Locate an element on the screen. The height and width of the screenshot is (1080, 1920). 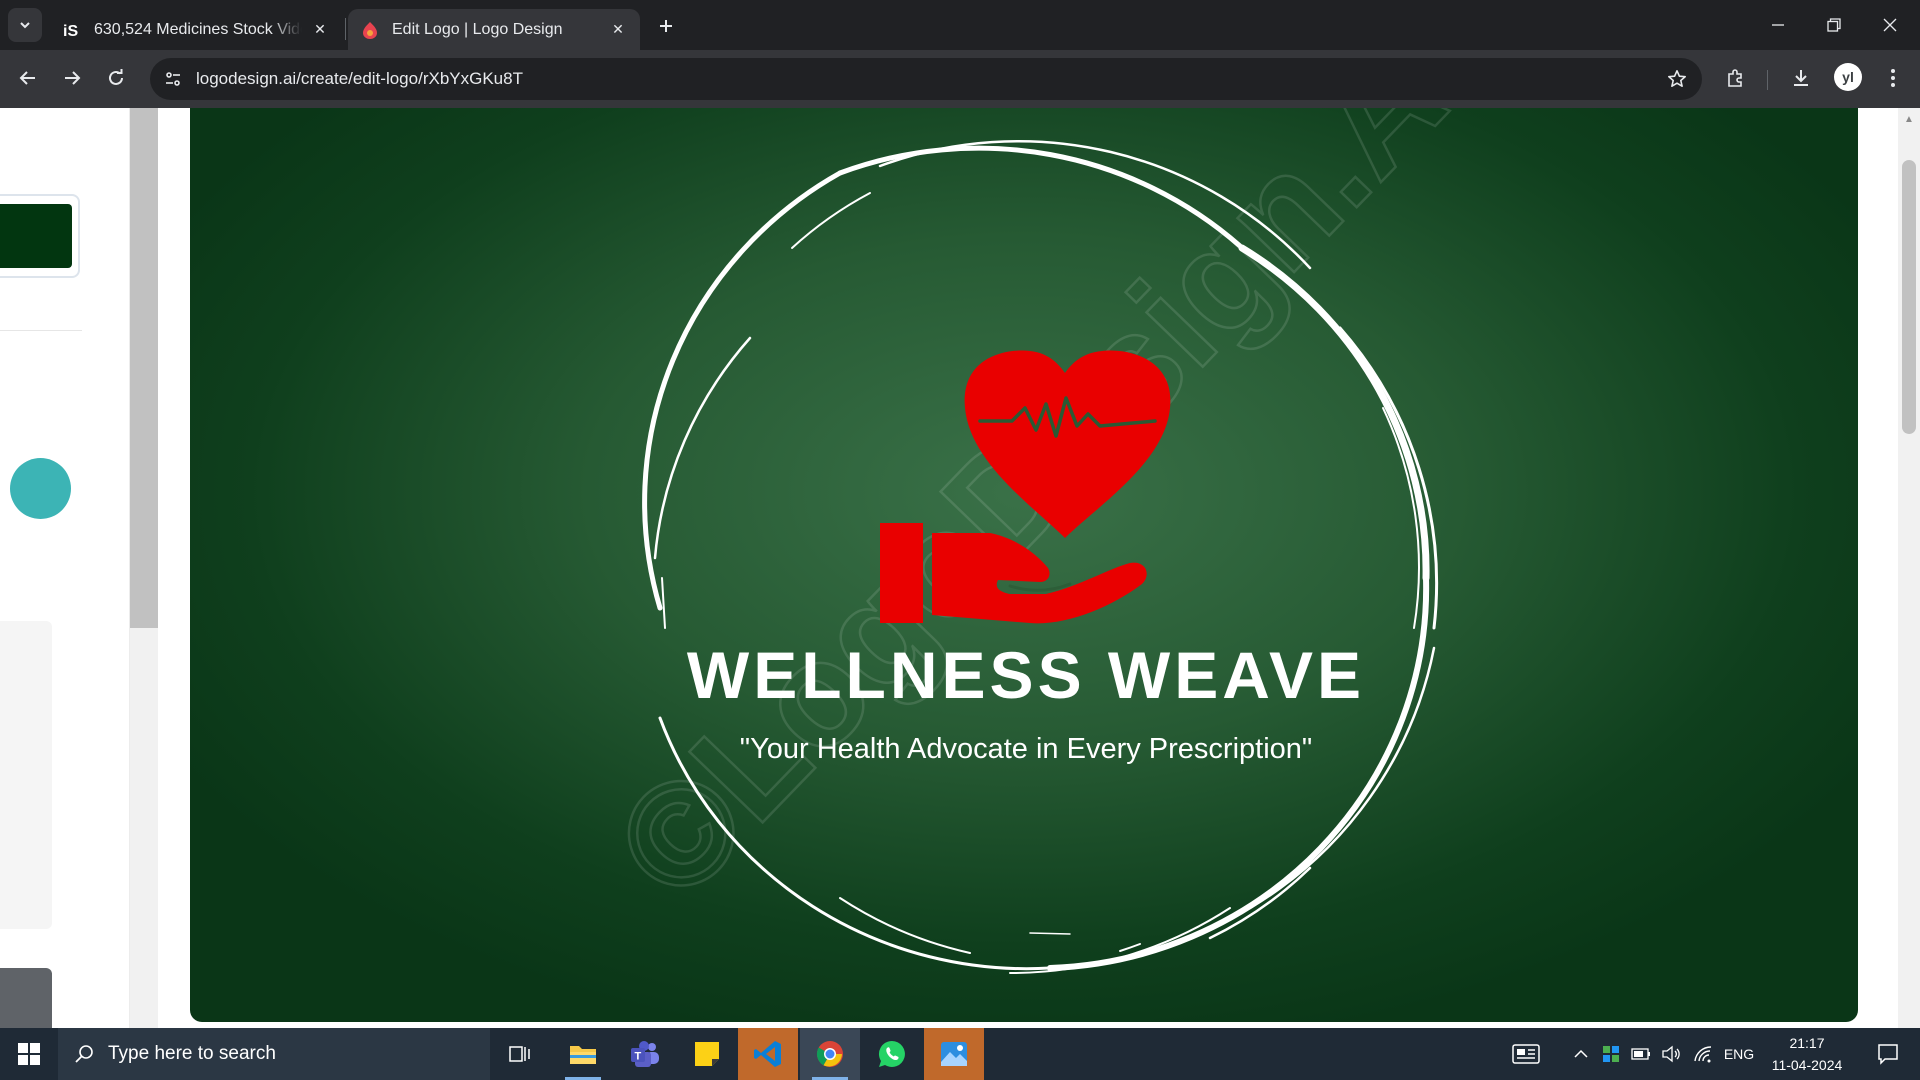
language-indicator: ENG is located at coordinates (1739, 1054).